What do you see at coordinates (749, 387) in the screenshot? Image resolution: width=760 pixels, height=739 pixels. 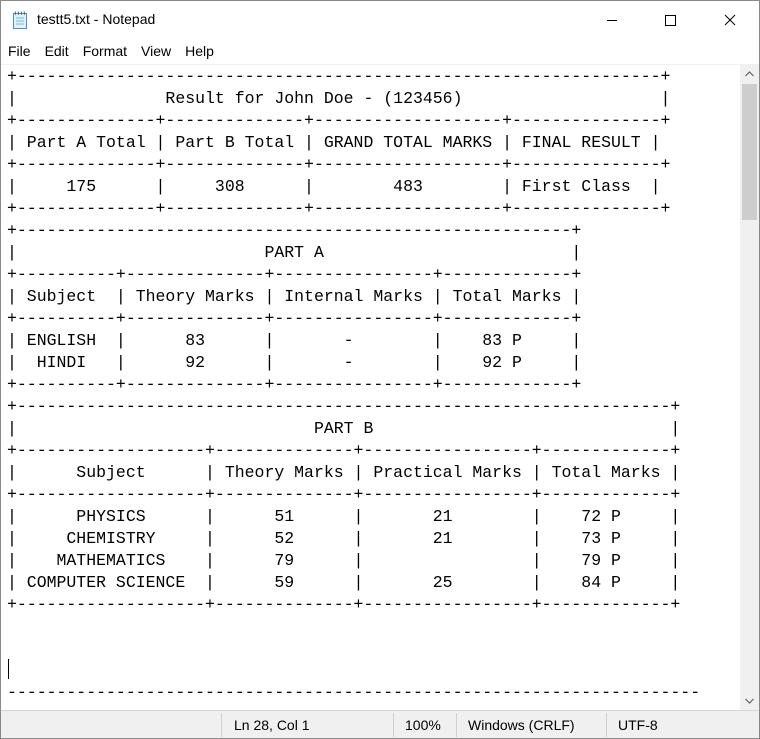 I see `vertical-scrollbar` at bounding box center [749, 387].